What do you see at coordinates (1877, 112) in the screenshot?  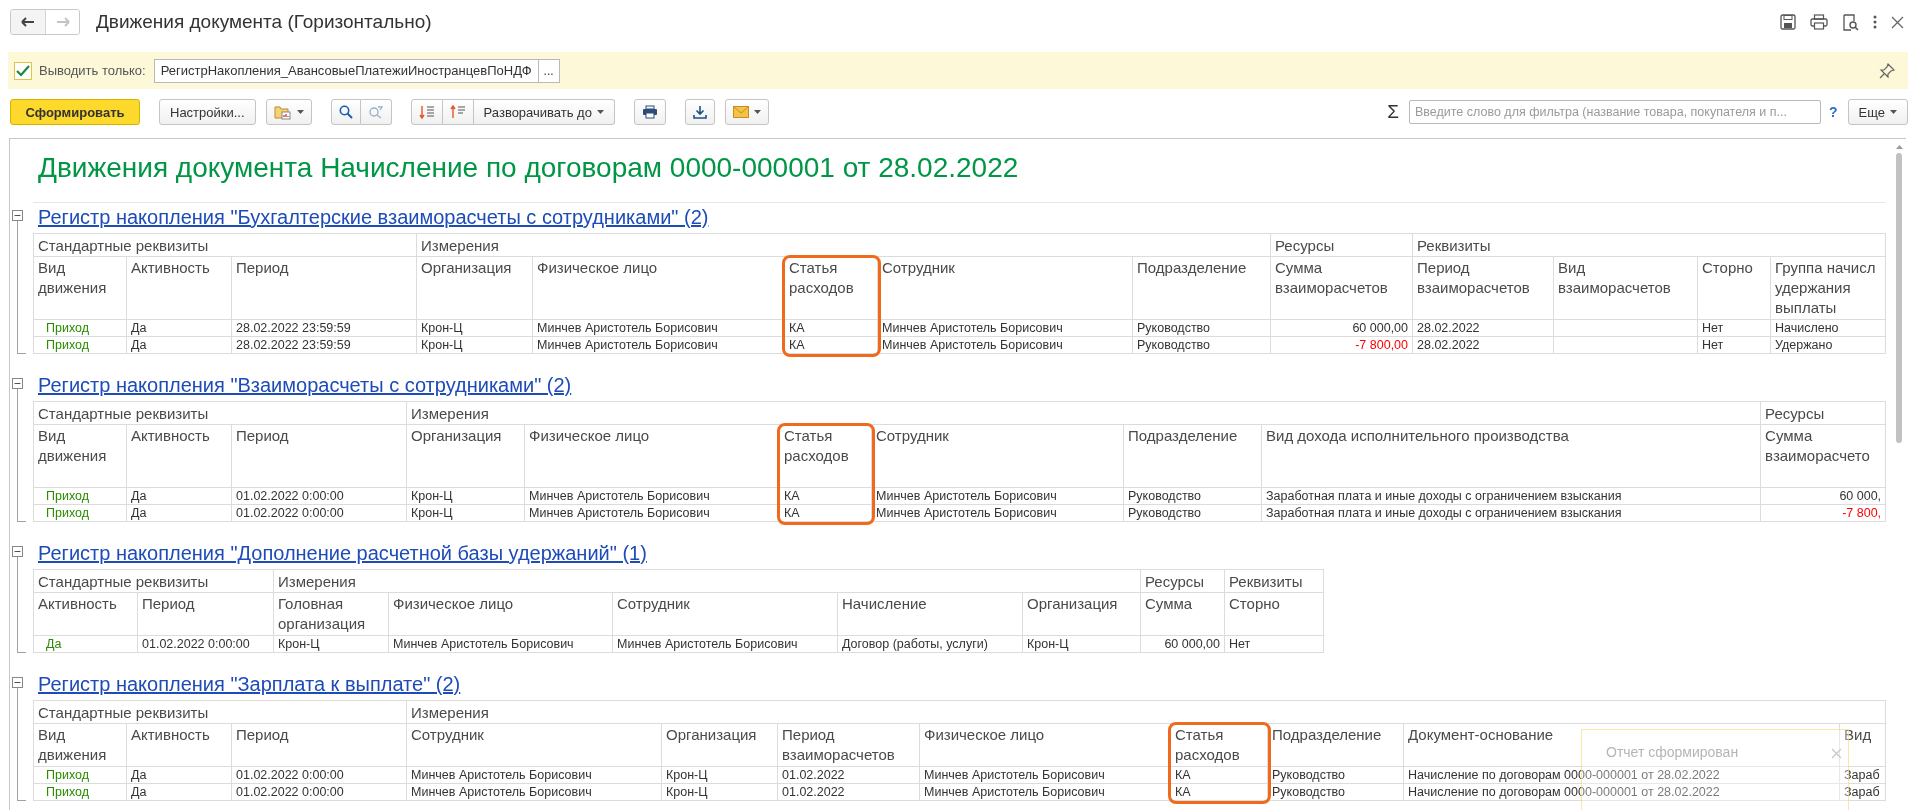 I see `more-button: Еще` at bounding box center [1877, 112].